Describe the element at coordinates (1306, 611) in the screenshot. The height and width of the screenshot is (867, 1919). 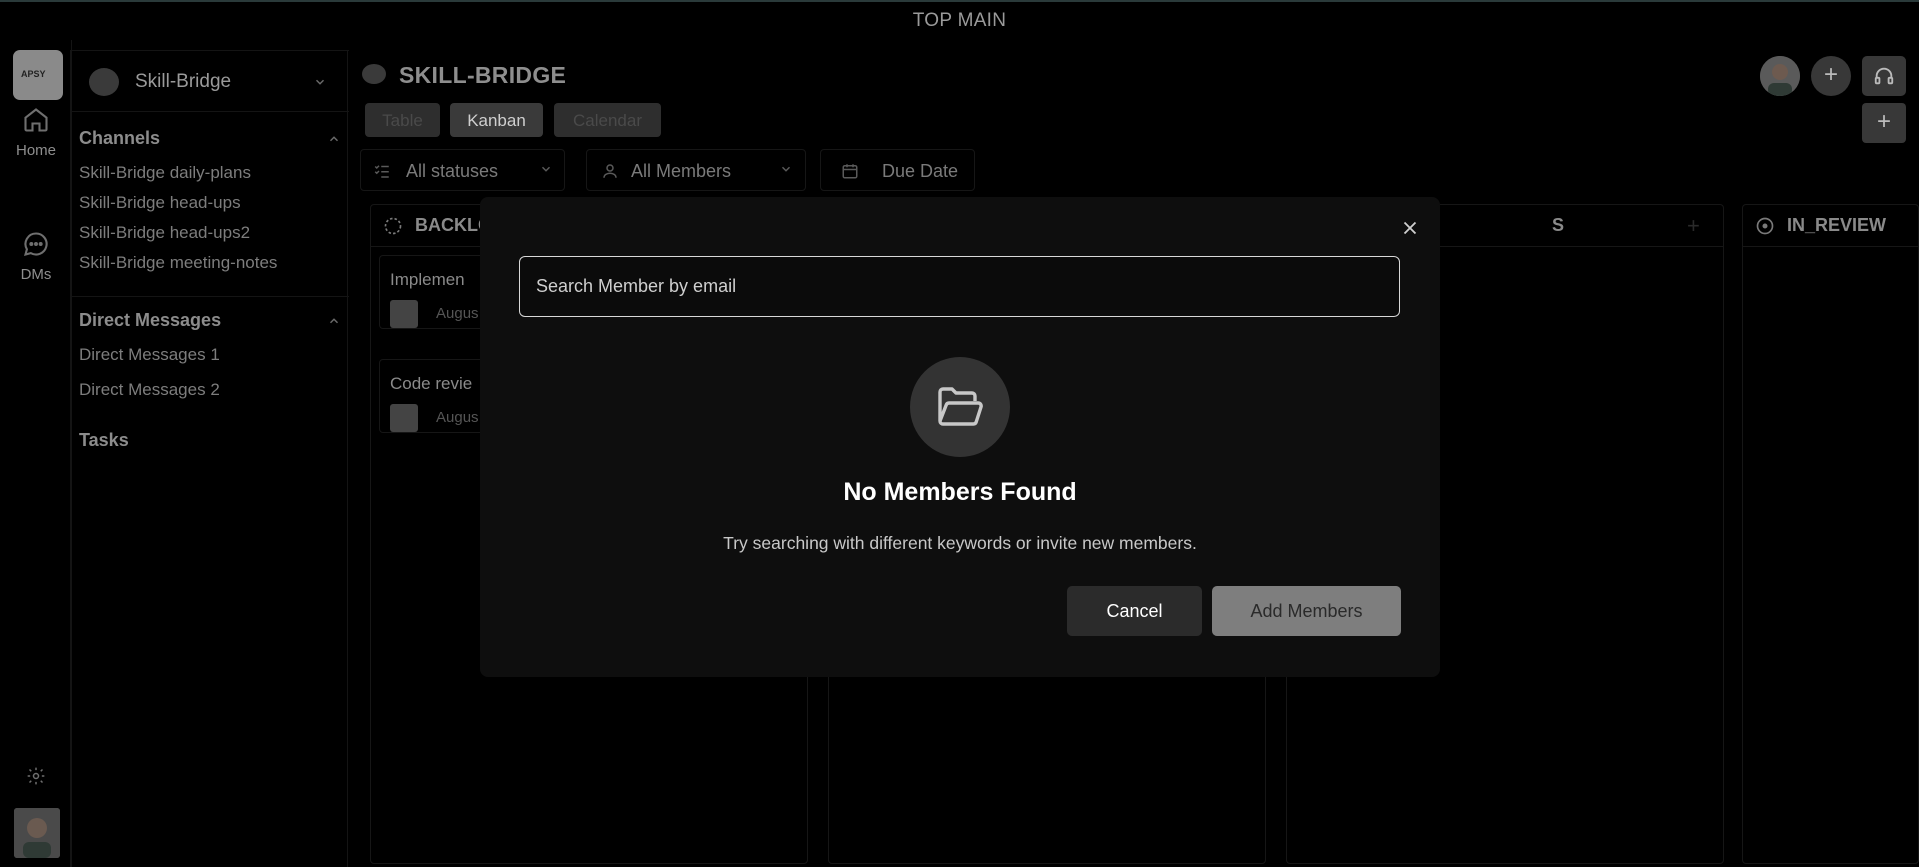
I see `add-members-button: Add Members` at that location.